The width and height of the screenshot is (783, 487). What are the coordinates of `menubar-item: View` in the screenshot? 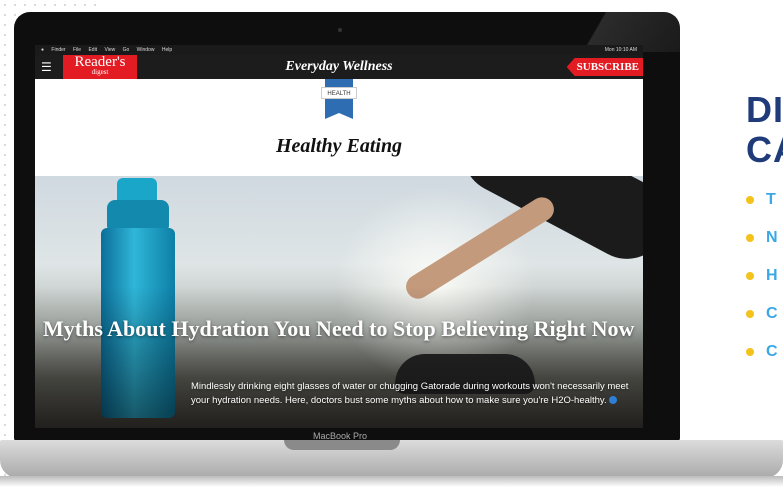 It's located at (109, 50).